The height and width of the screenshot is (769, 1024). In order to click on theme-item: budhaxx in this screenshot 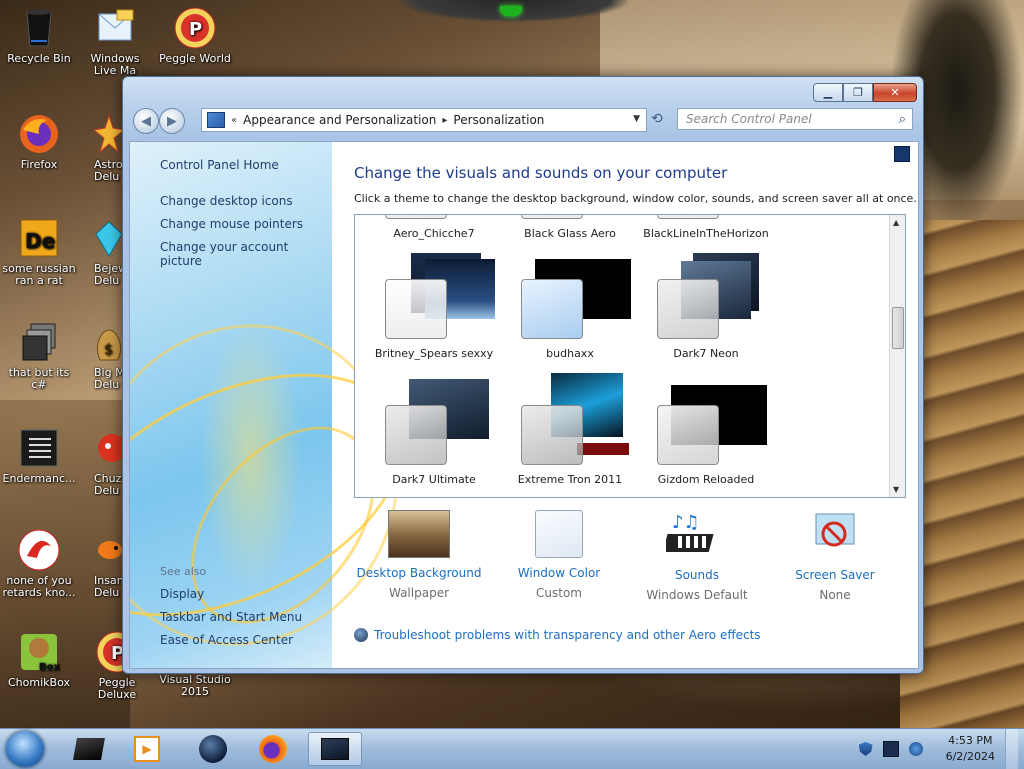, I will do `click(570, 305)`.